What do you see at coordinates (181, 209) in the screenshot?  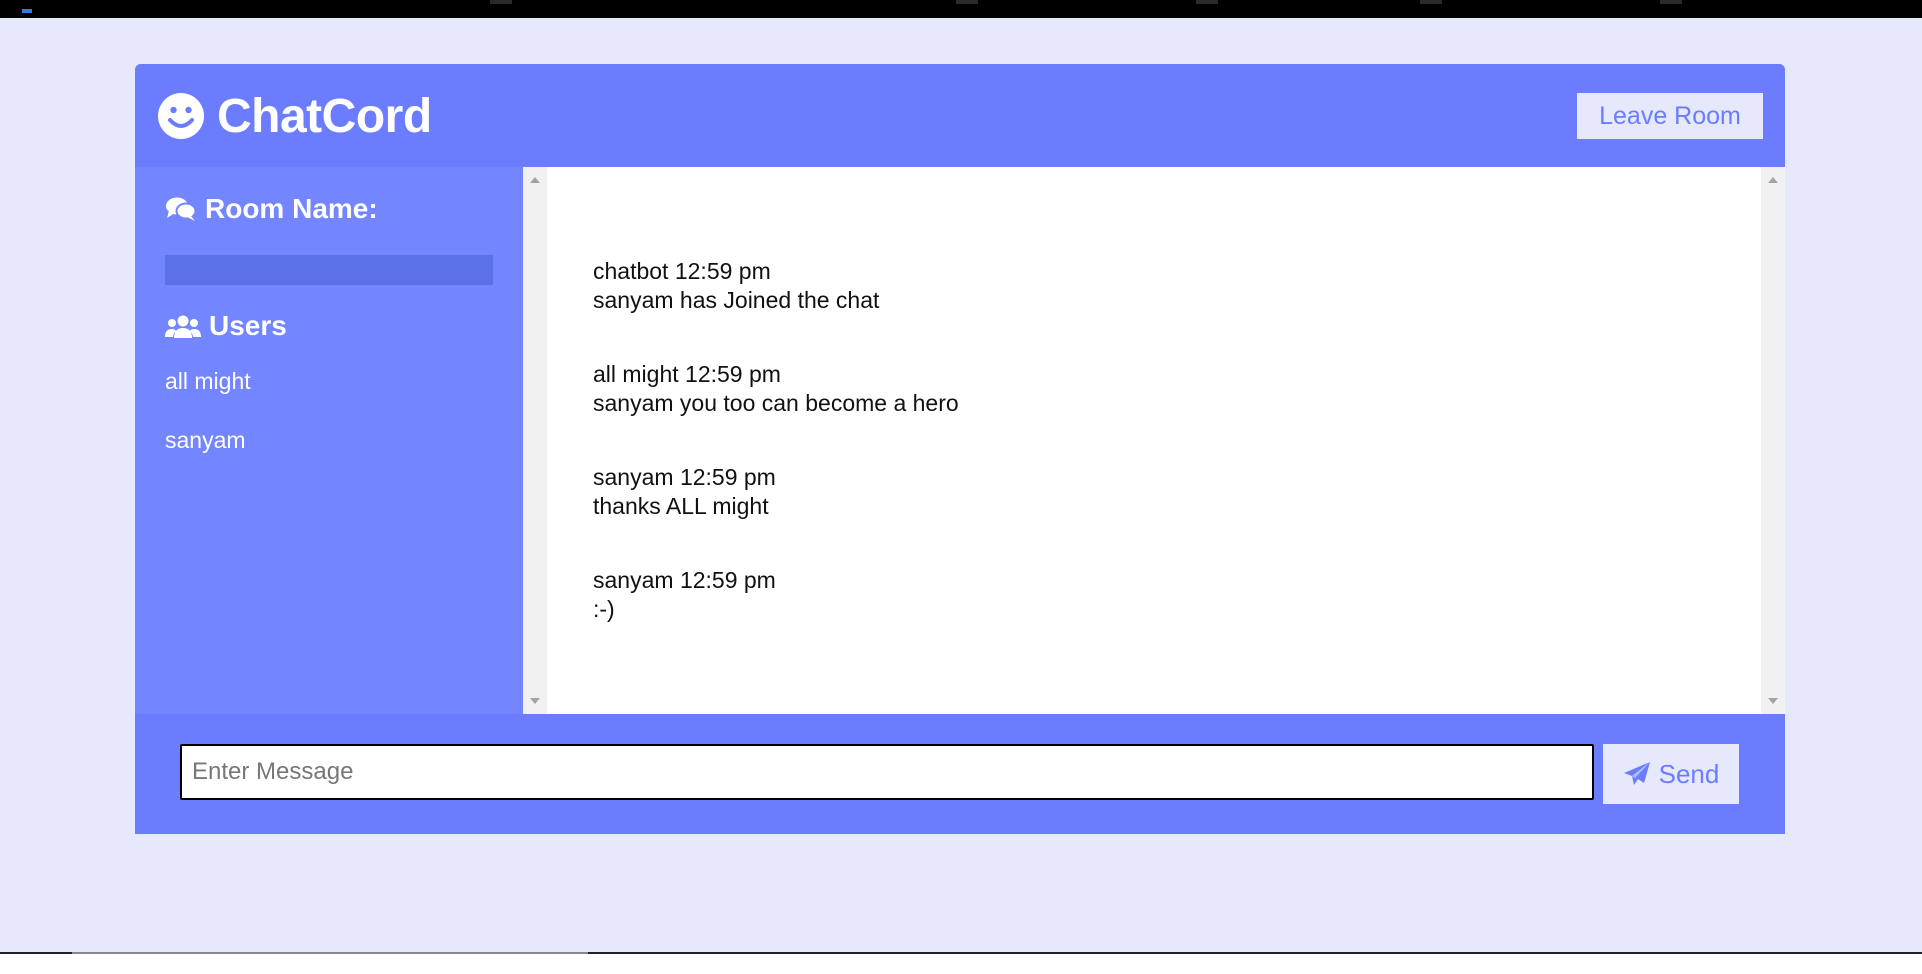 I see `comments-icon` at bounding box center [181, 209].